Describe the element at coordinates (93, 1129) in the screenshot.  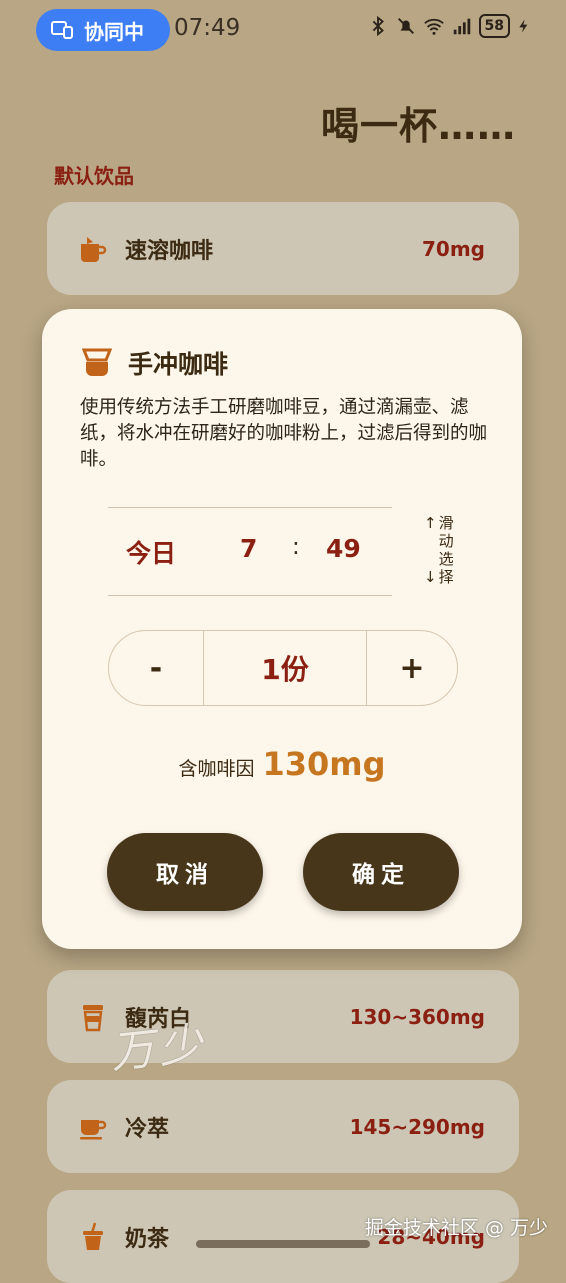
I see `coffee-cup-icon` at that location.